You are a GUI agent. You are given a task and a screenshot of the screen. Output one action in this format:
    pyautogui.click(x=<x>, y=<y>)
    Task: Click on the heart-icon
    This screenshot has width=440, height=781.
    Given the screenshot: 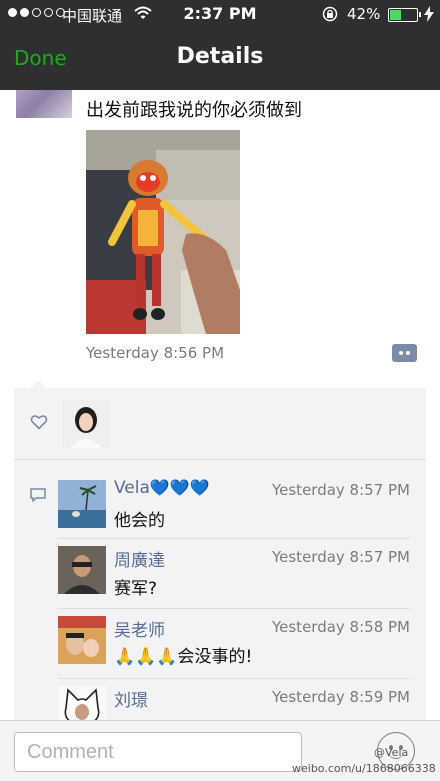 What is the action you would take?
    pyautogui.click(x=39, y=422)
    